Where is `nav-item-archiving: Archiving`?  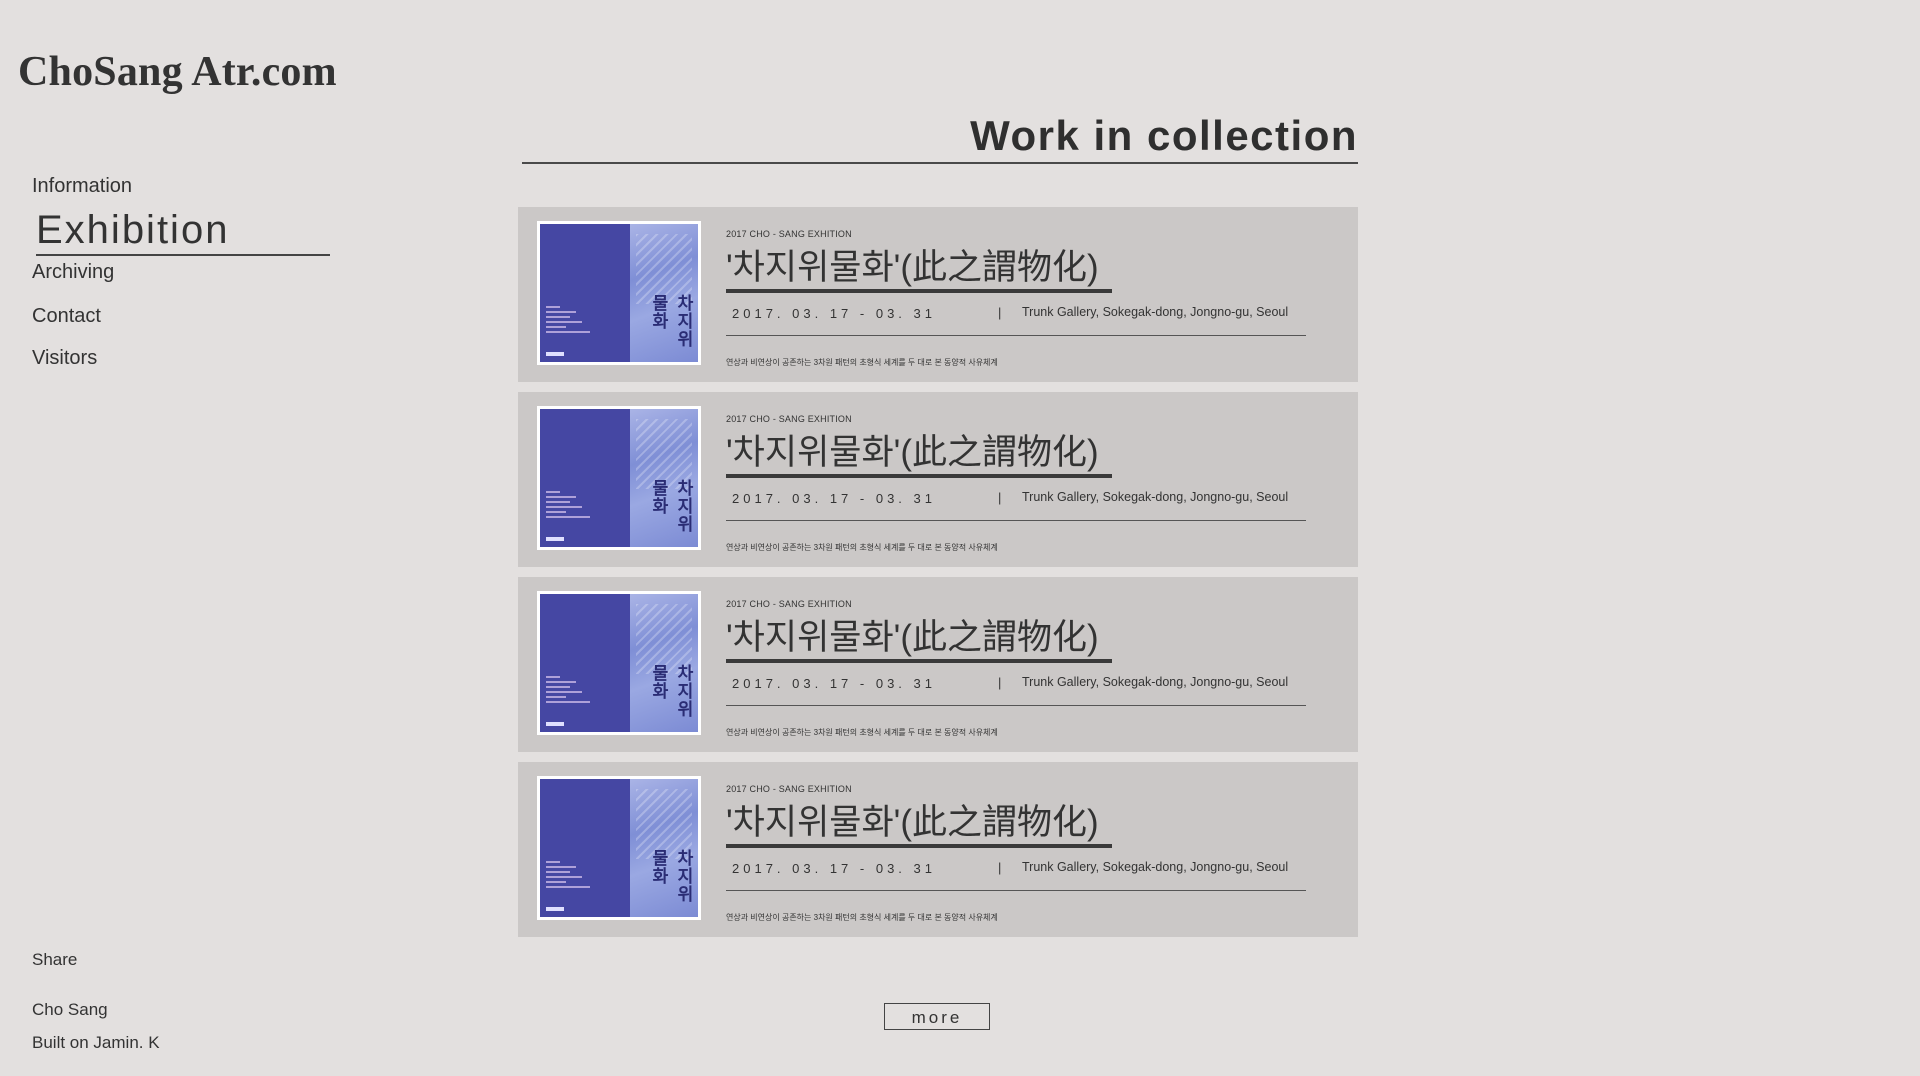
nav-item-archiving: Archiving is located at coordinates (73, 272).